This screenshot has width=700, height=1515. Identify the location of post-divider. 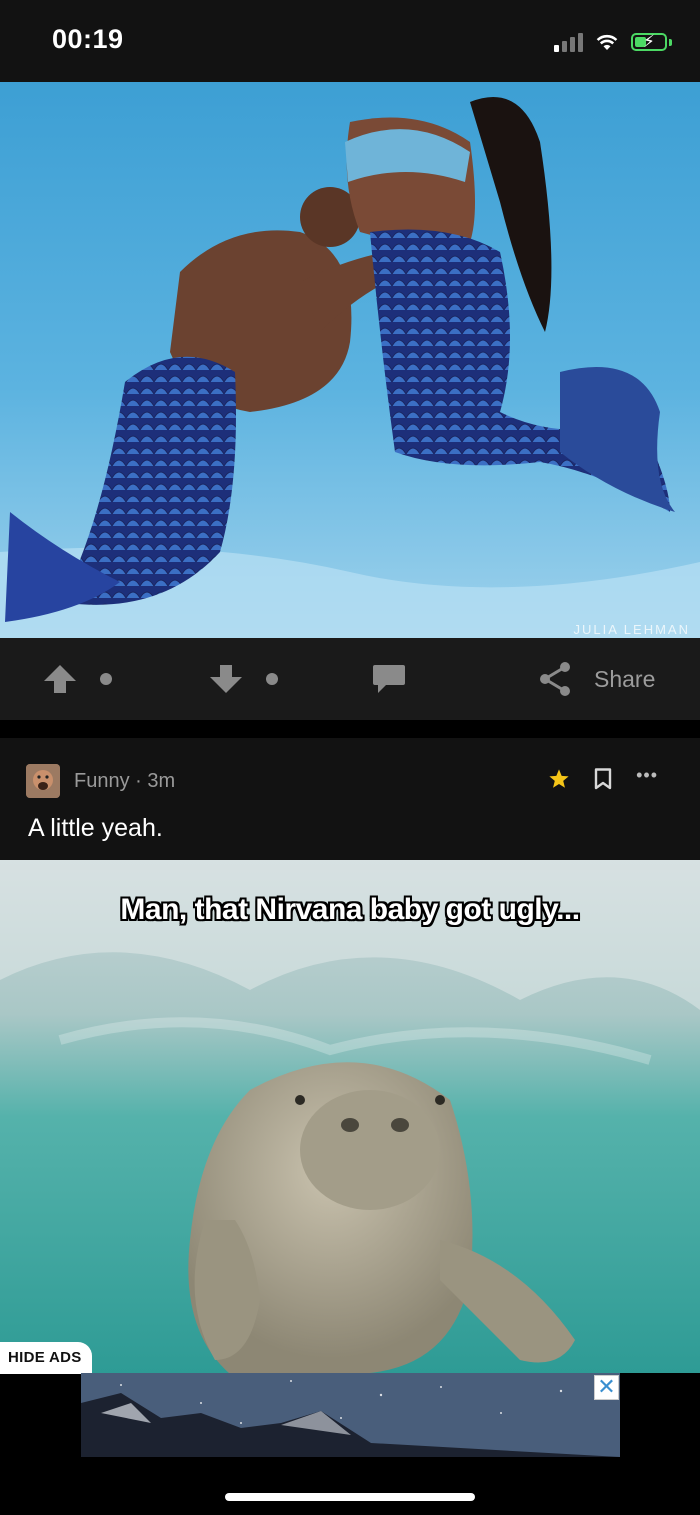
(350, 729).